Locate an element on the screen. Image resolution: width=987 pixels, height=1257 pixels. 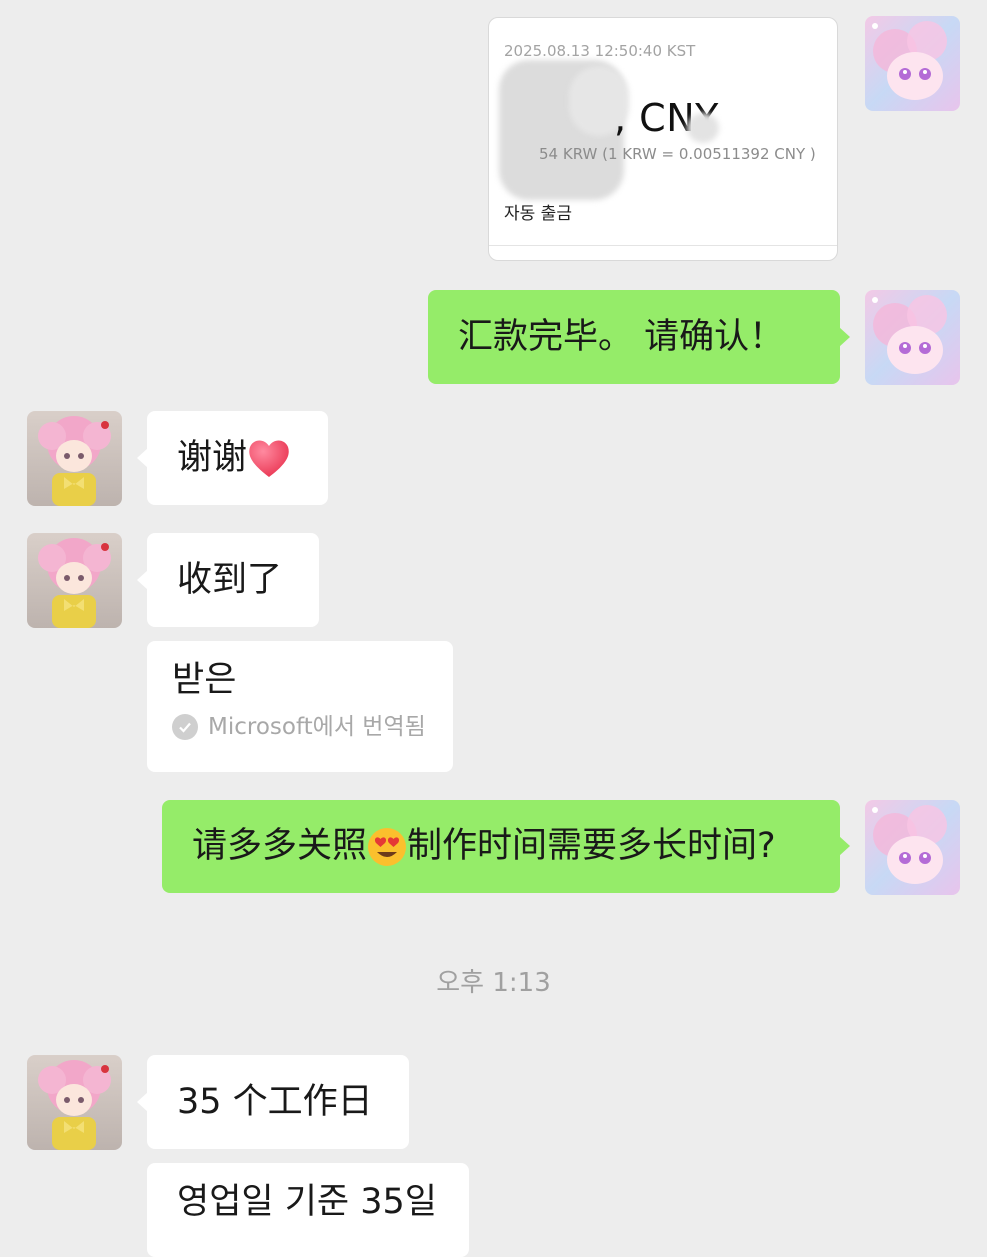
message-text: 汇款完毕。 请确认！ is located at coordinates (621, 336).